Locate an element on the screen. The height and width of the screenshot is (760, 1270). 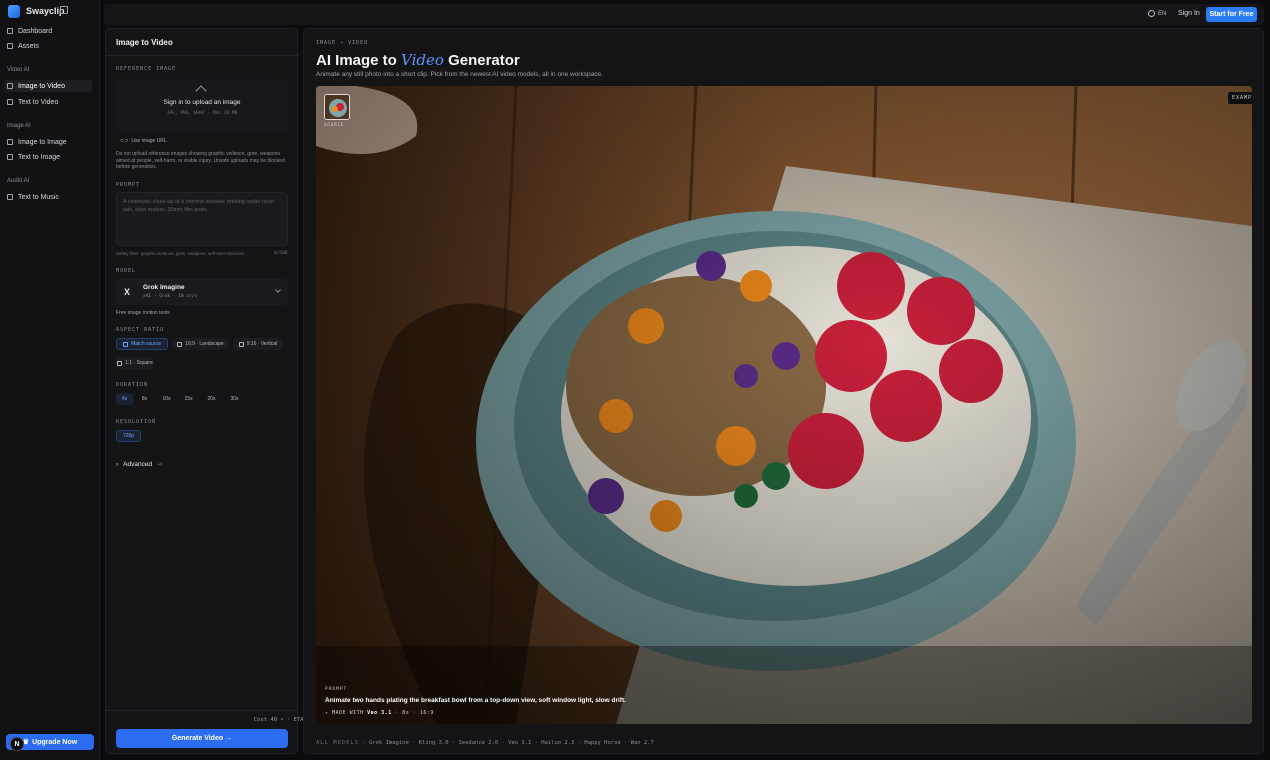
made-with-ratio: 16:9 is located at coordinates (426, 713).